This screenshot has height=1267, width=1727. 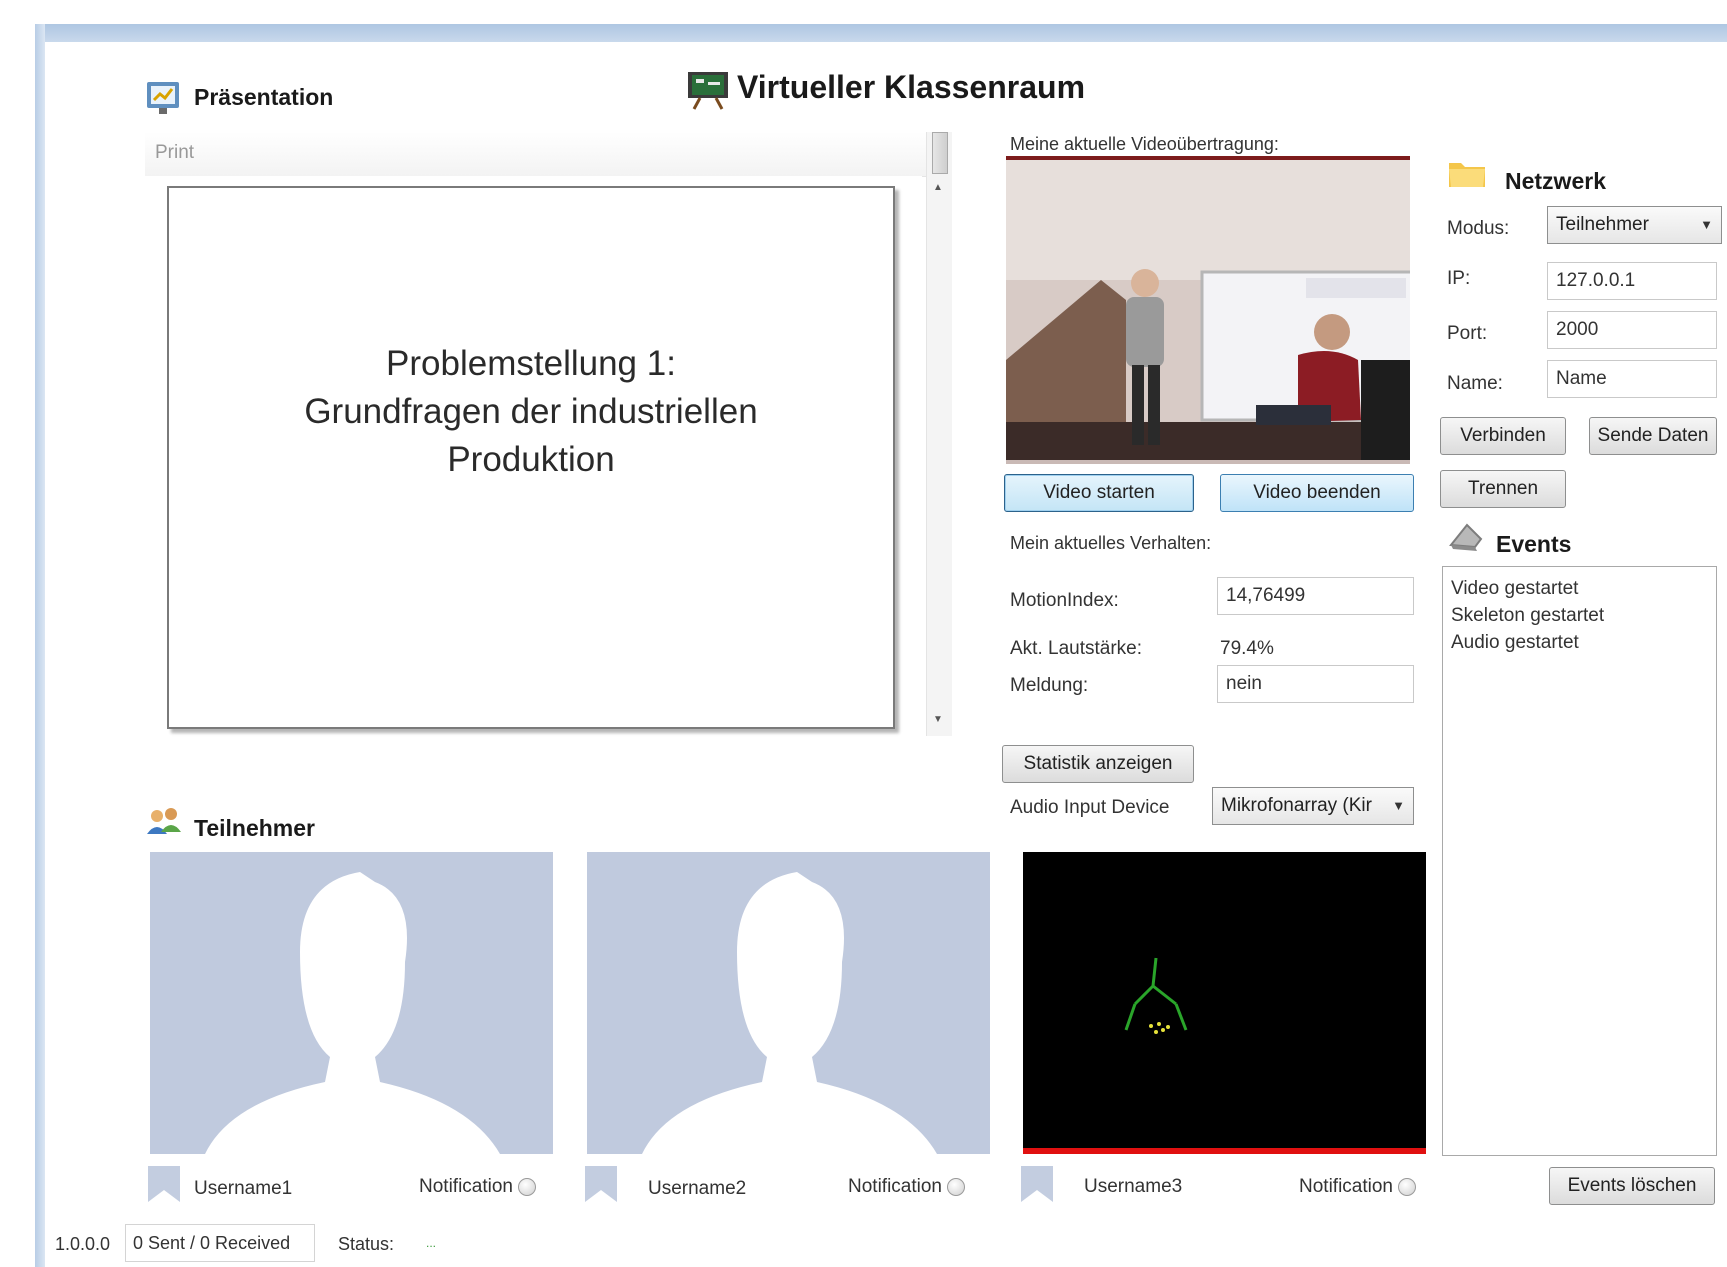 I want to click on screen-top, so click(x=863, y=12).